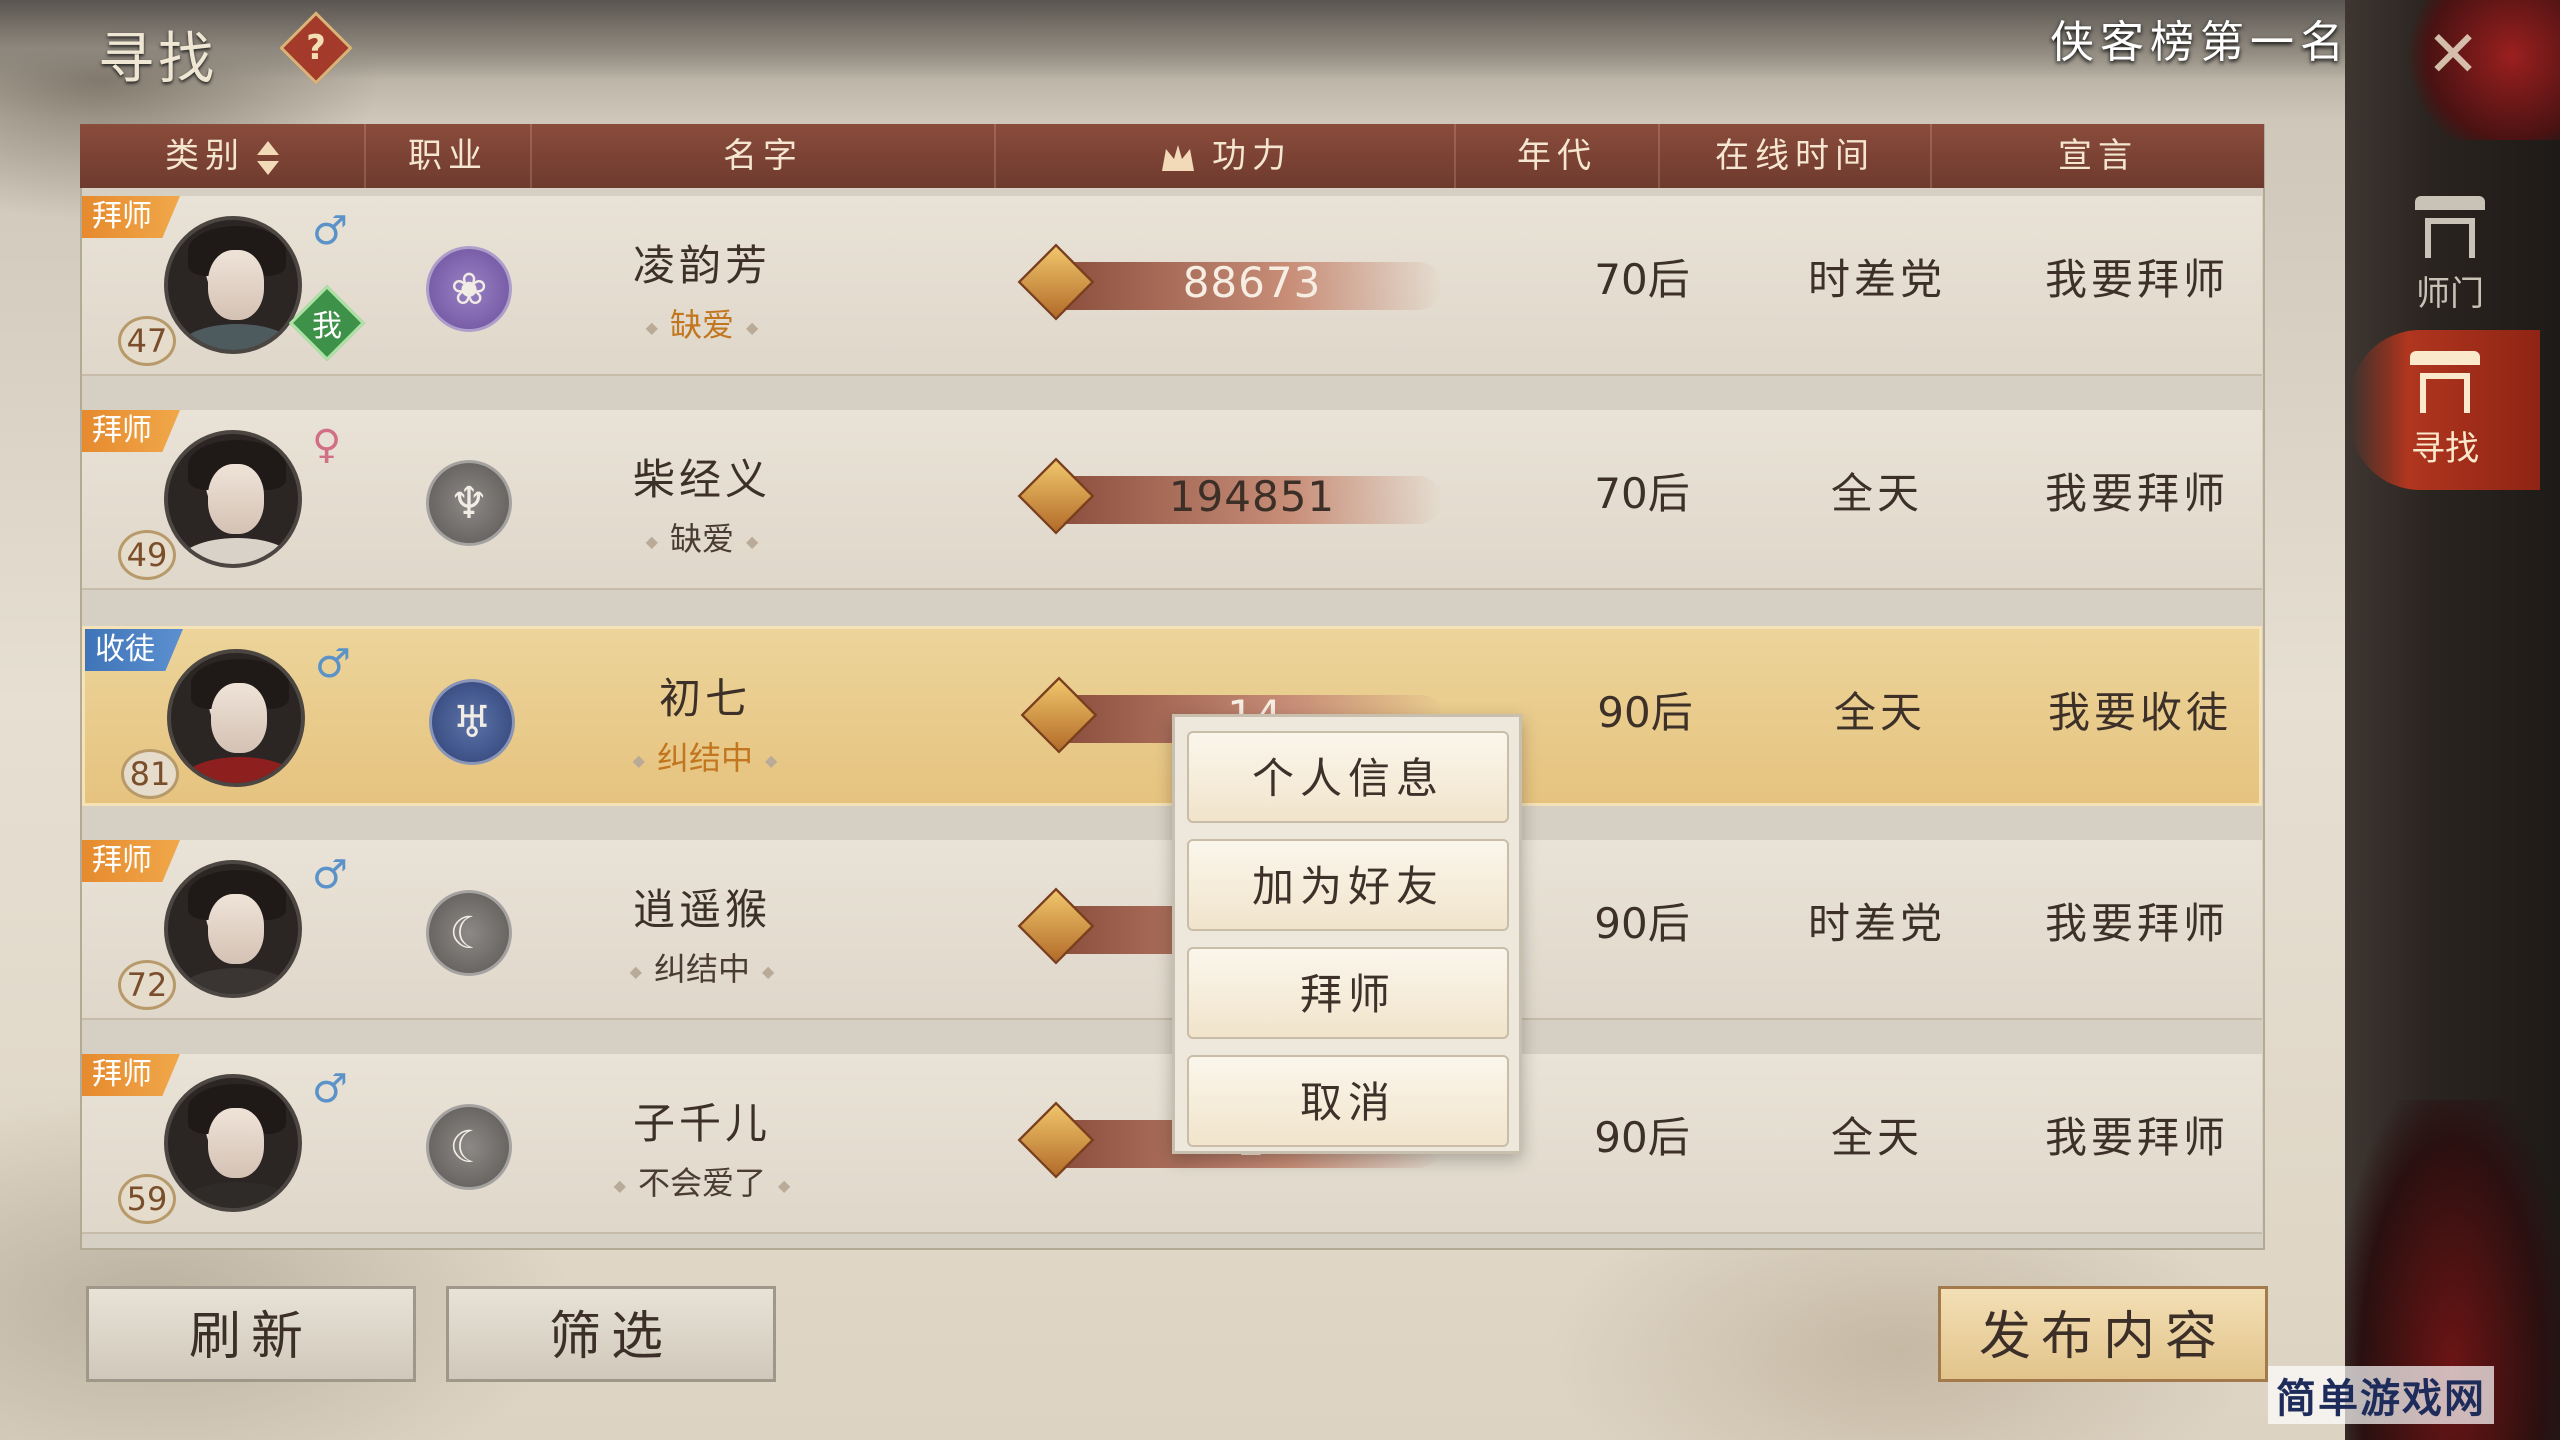 The height and width of the screenshot is (1440, 2560). I want to click on menu-item-add-friend: 加为好友, so click(1348, 885).